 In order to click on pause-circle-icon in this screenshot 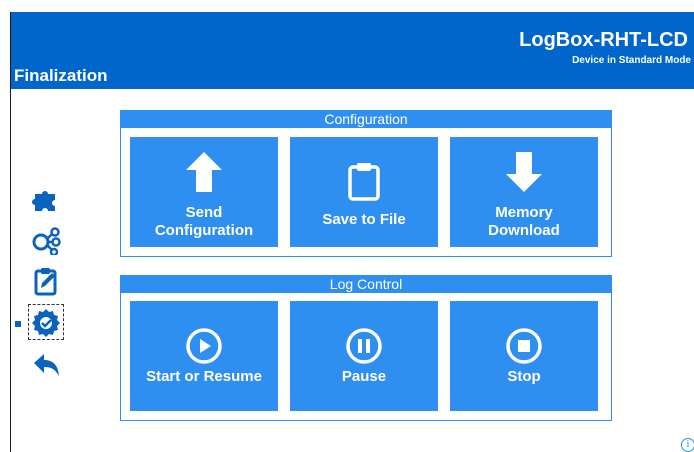, I will do `click(364, 346)`.